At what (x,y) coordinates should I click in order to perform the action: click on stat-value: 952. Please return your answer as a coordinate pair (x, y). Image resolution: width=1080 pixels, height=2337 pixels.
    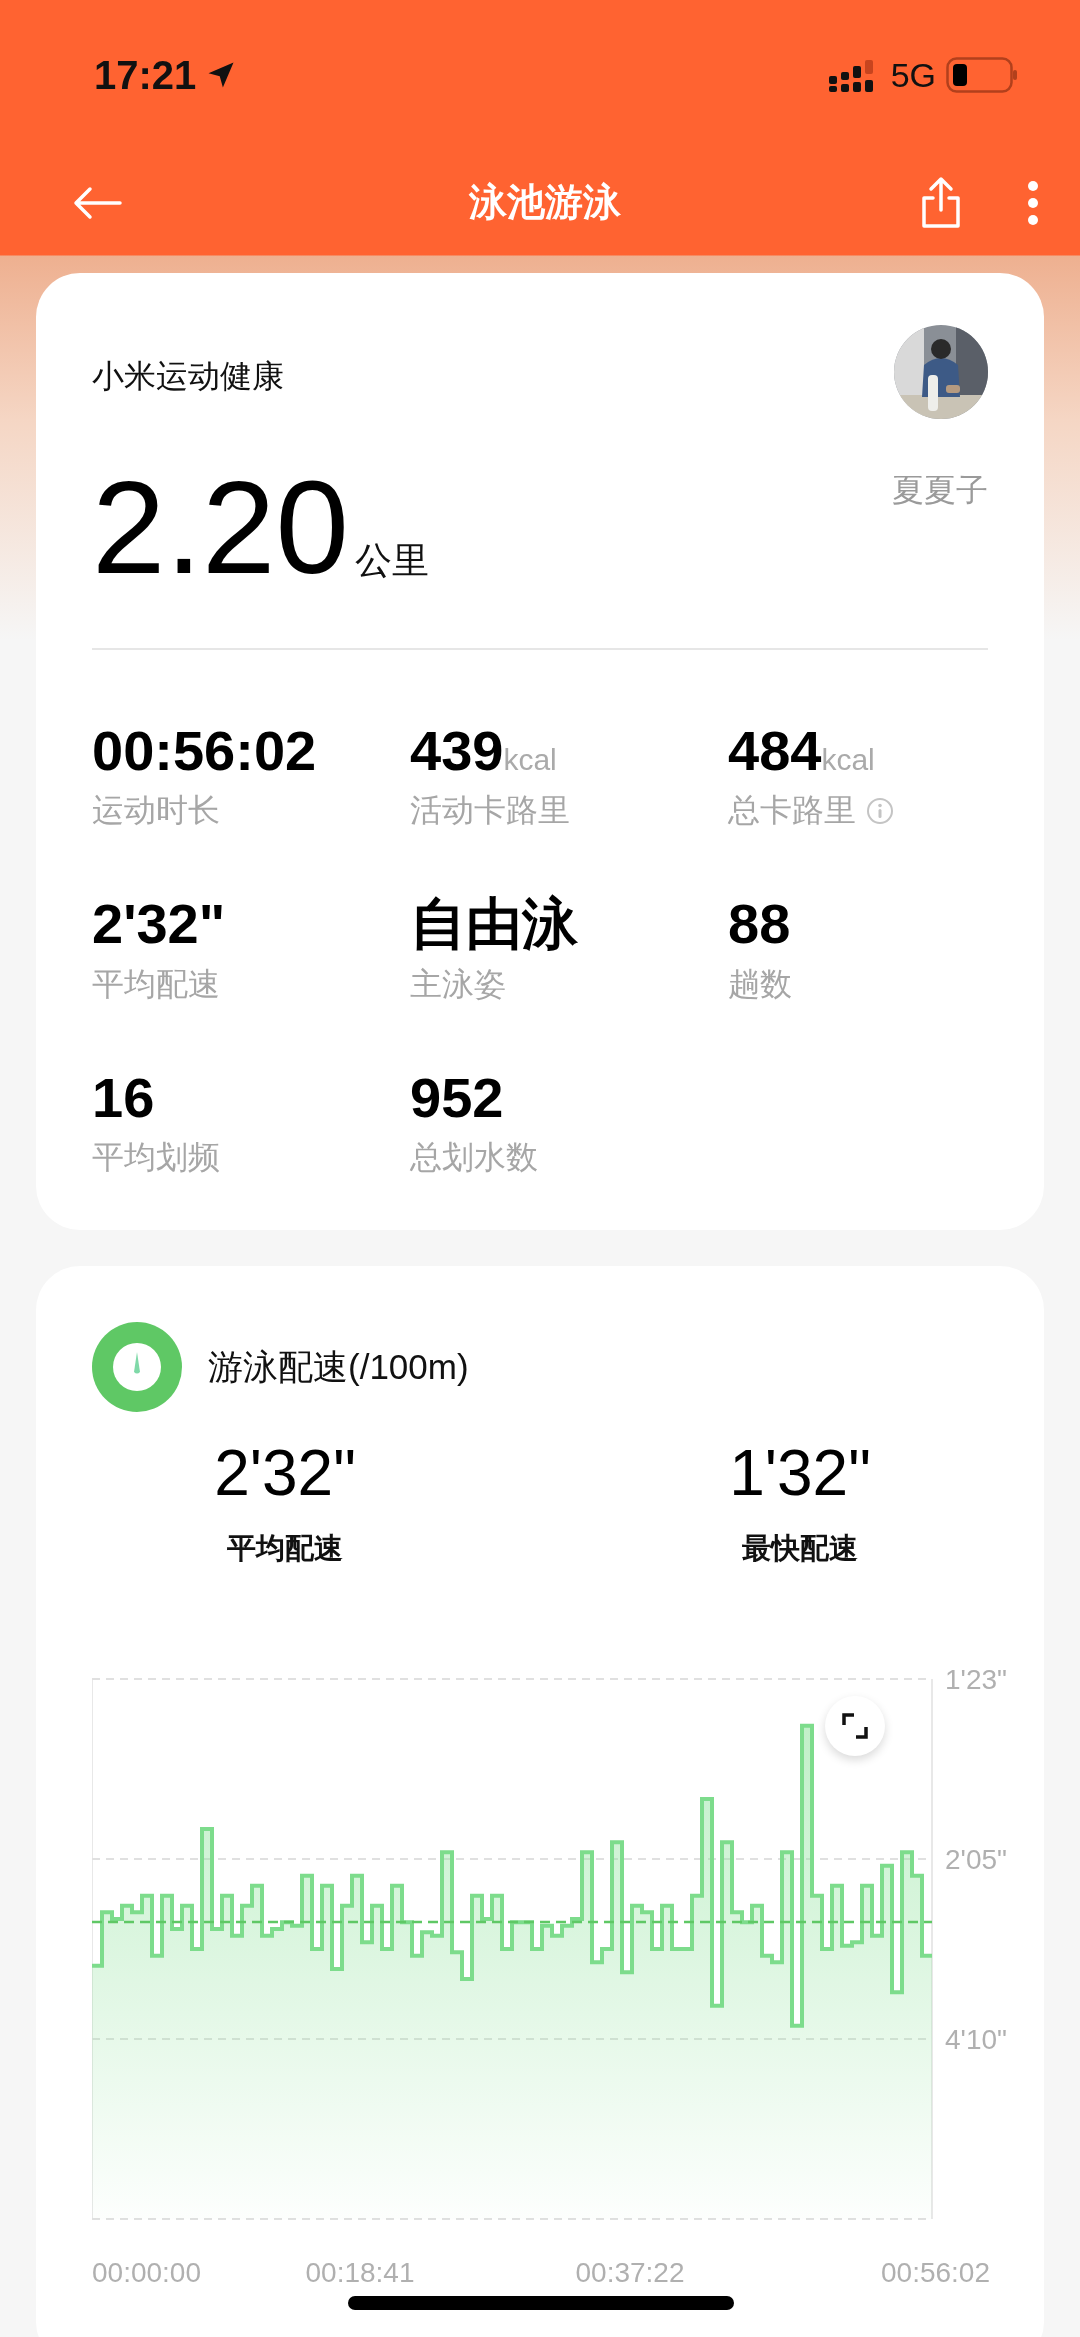
    Looking at the image, I should click on (457, 1097).